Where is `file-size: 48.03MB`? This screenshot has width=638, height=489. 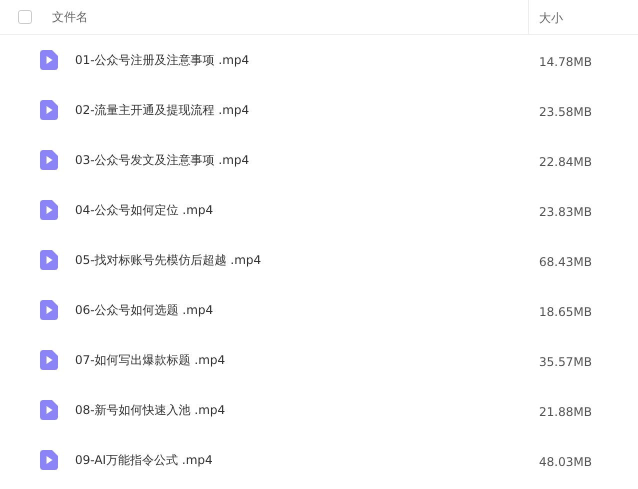 file-size: 48.03MB is located at coordinates (565, 461).